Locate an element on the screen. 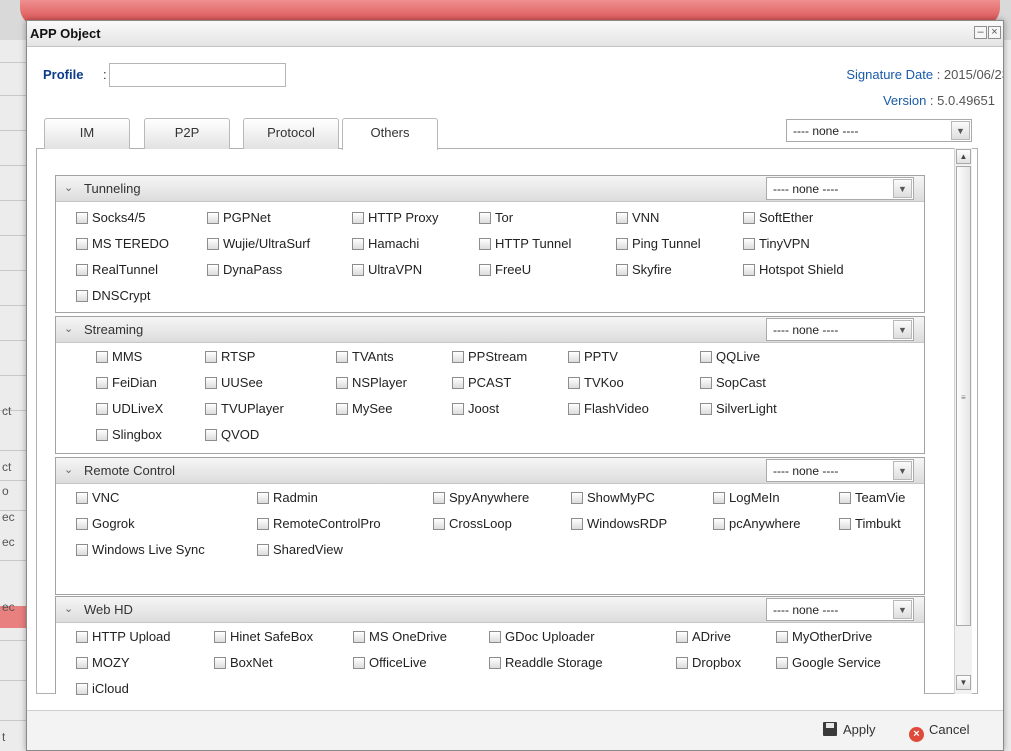 This screenshot has width=1011, height=751. checkbox-item: PPStream is located at coordinates (489, 356).